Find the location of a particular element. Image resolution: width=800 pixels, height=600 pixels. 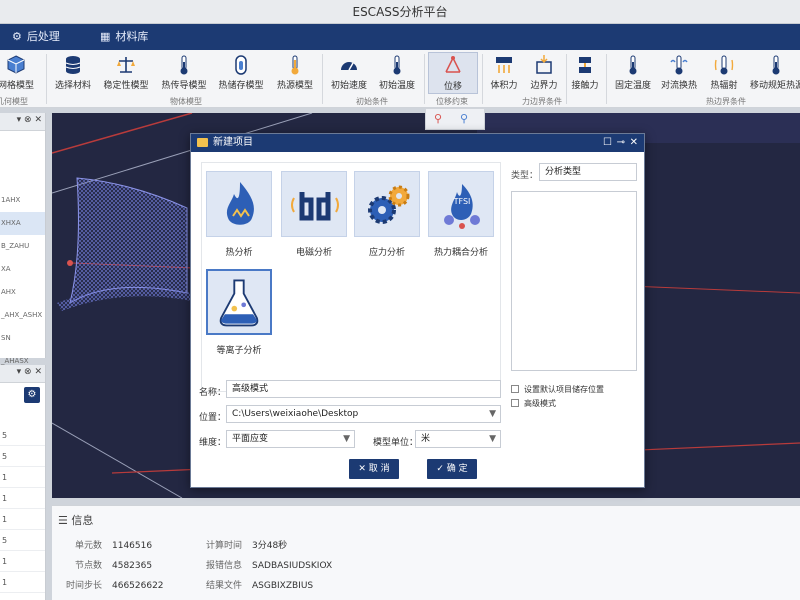

ribbon-initial-temperature-button: 初始温度 is located at coordinates (397, 73).